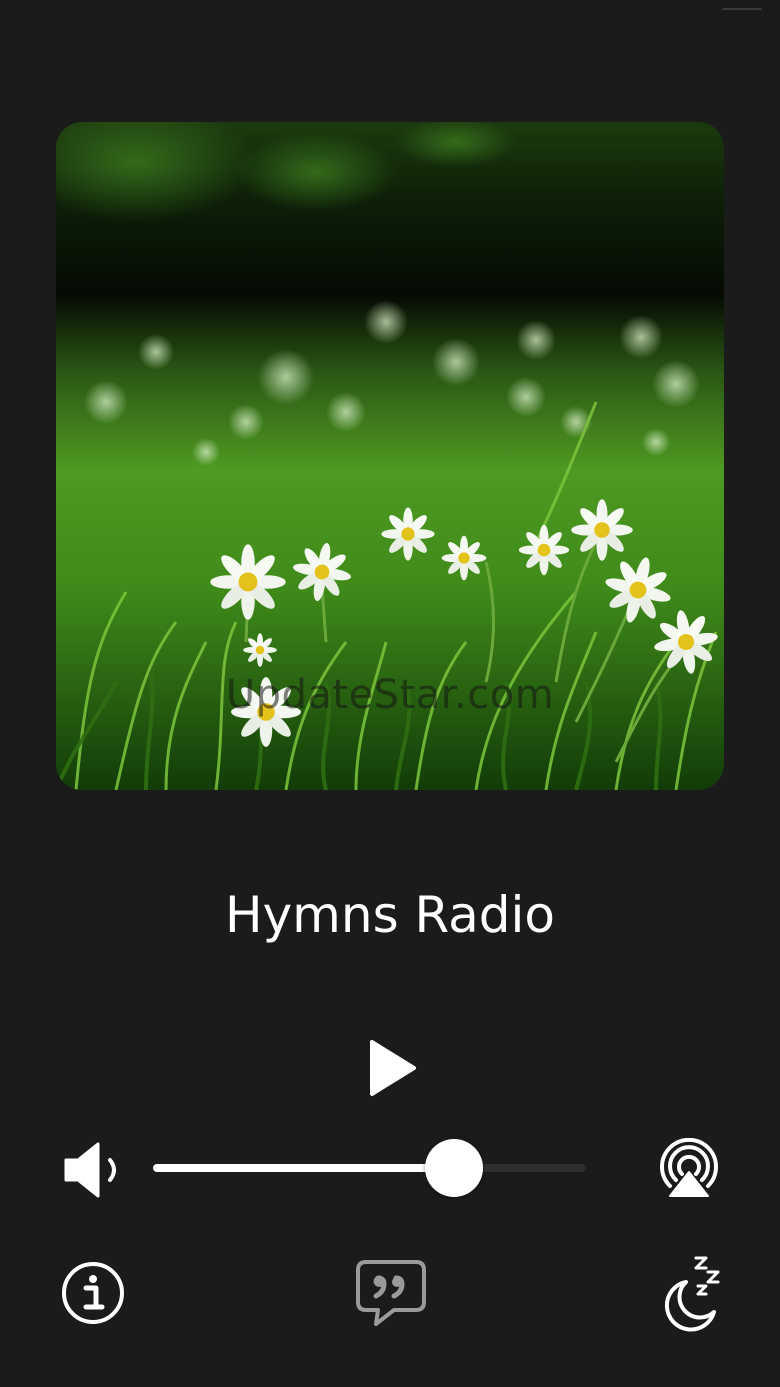 The image size is (780, 1387). What do you see at coordinates (390, 915) in the screenshot?
I see `station-title: Hymns Radio` at bounding box center [390, 915].